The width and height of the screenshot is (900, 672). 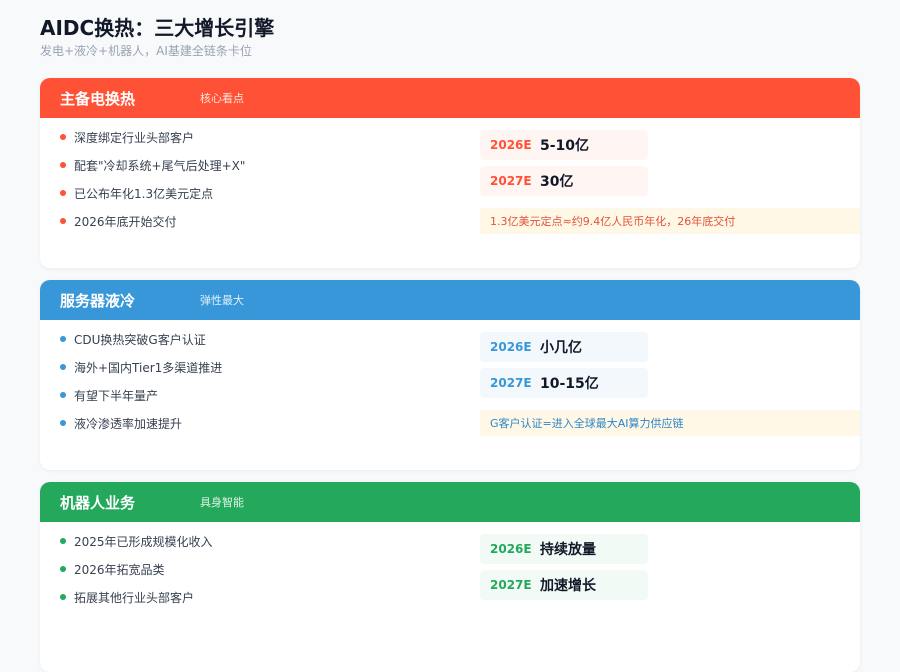 I want to click on section-tag: 核心看点, so click(x=222, y=98).